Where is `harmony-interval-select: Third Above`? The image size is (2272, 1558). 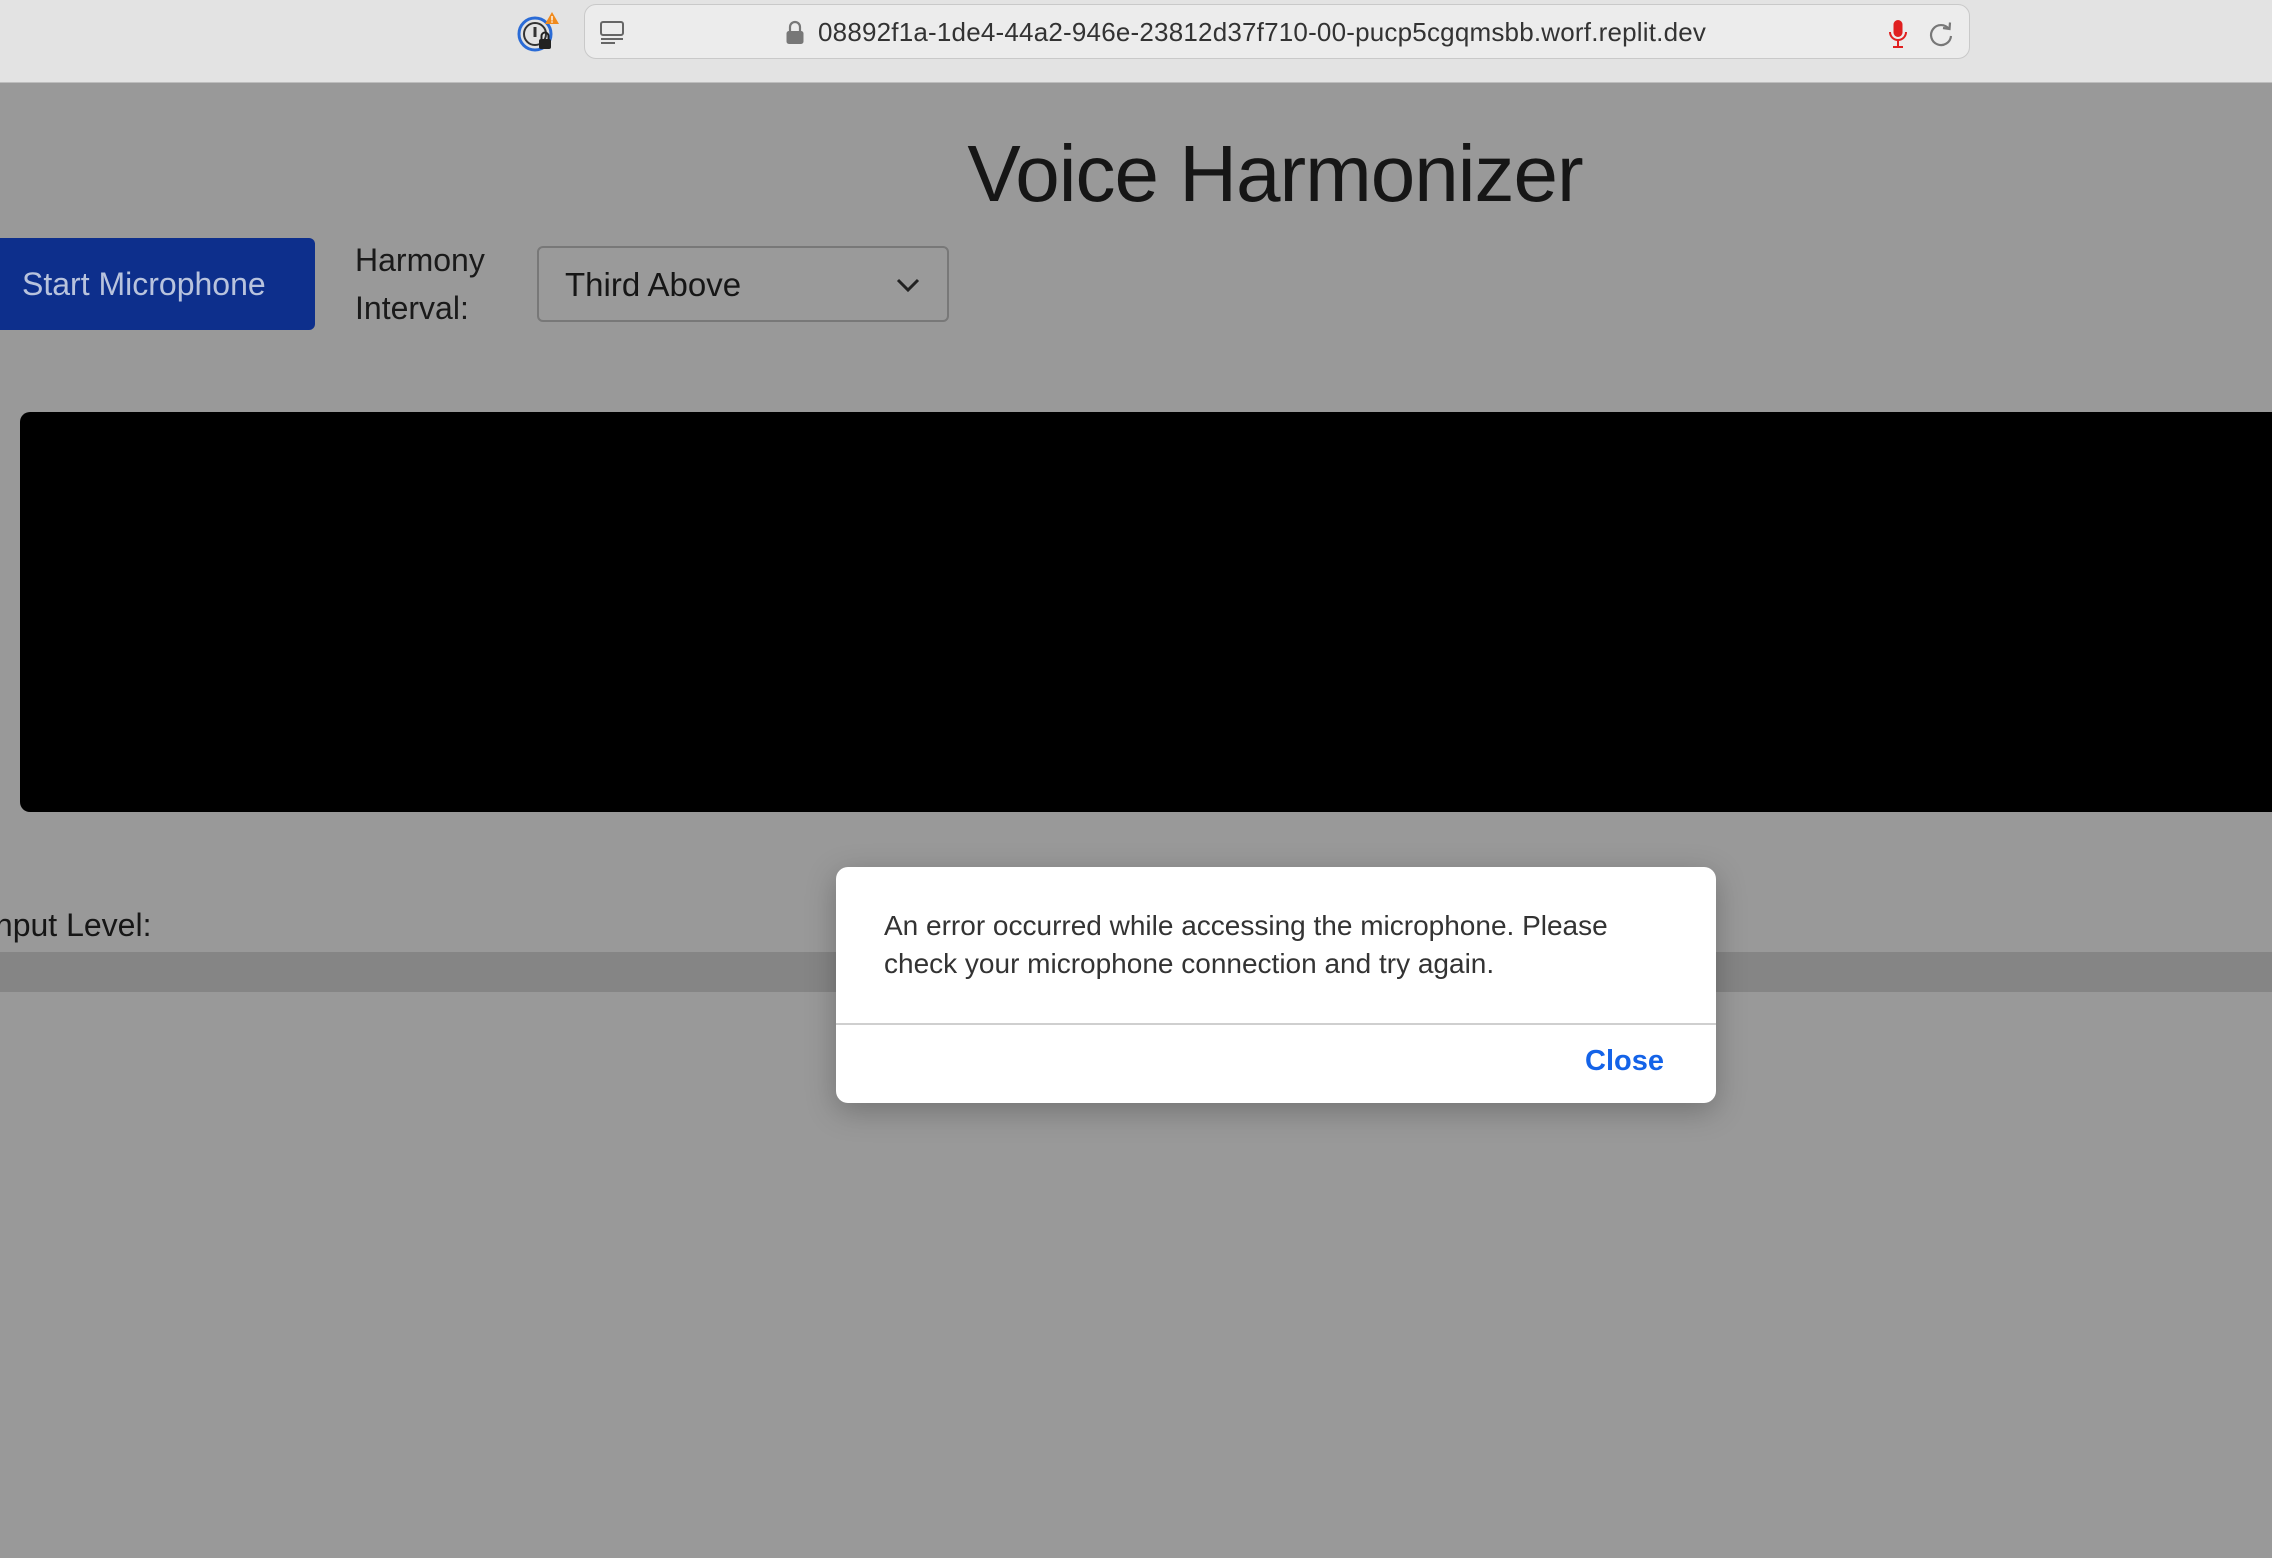
harmony-interval-select: Third Above is located at coordinates (743, 284).